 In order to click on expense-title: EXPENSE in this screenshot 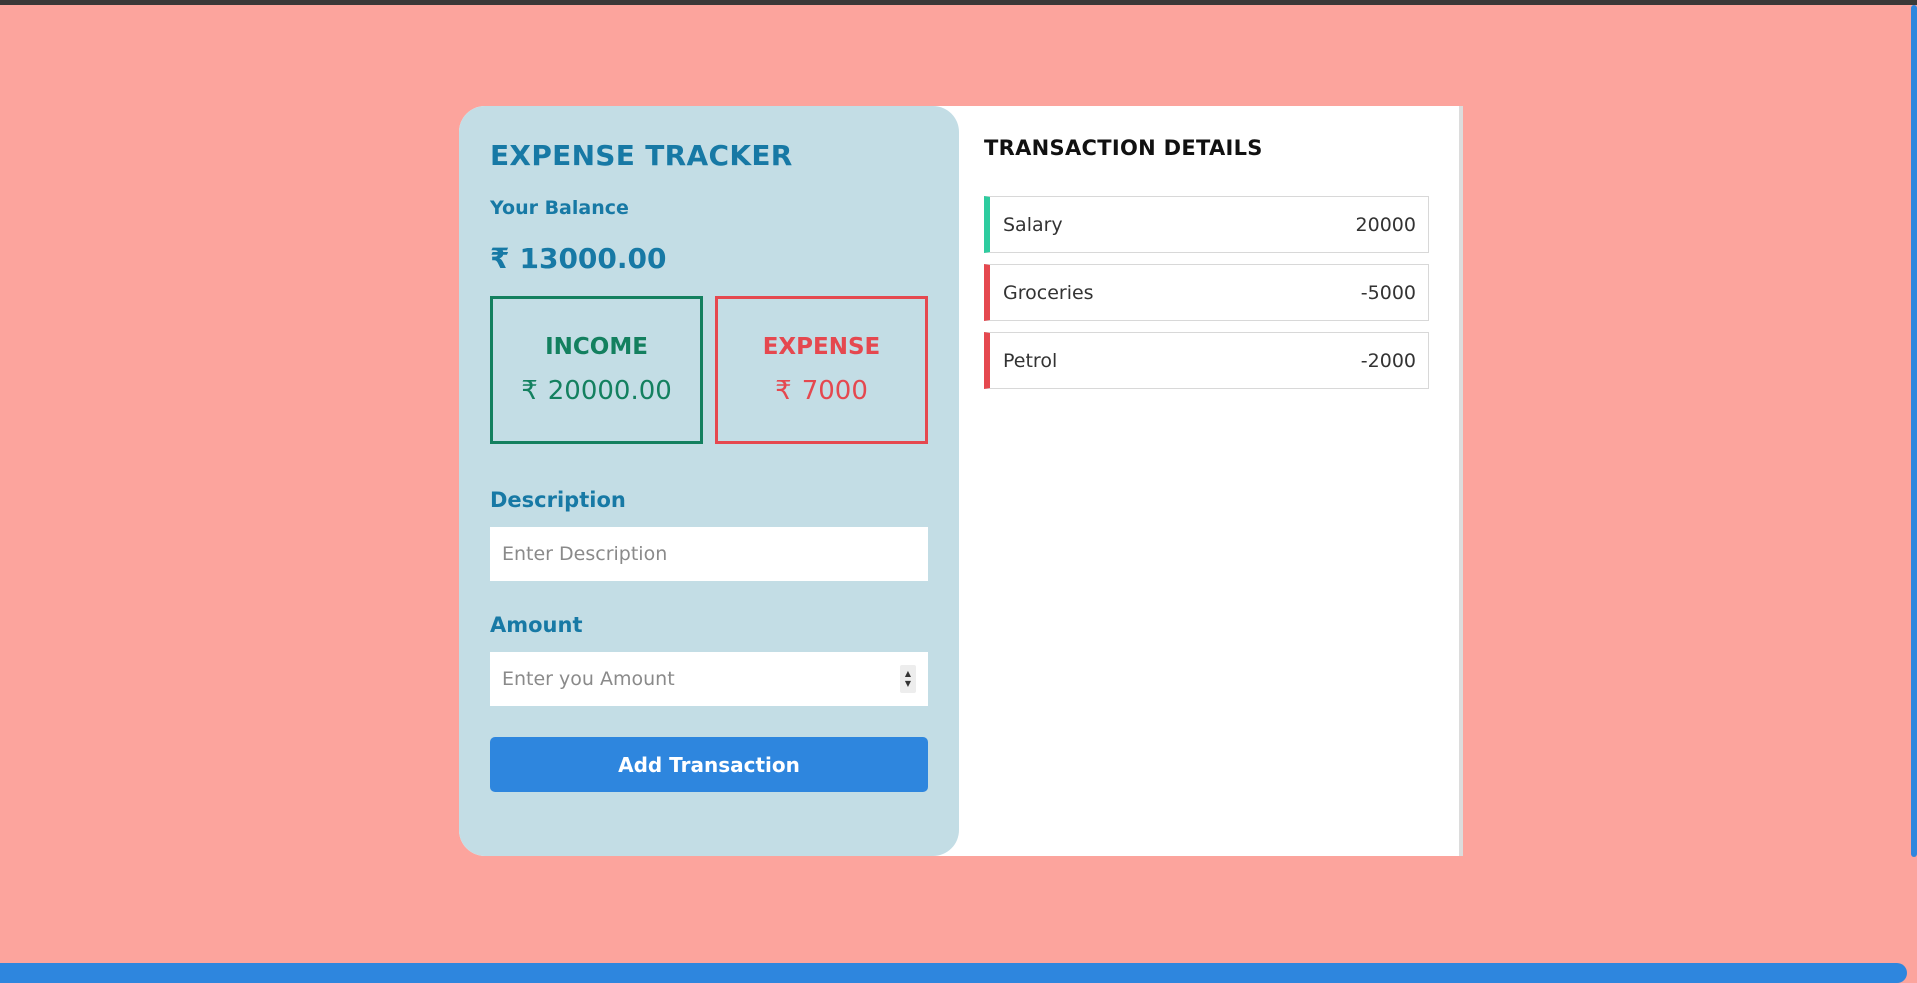, I will do `click(821, 347)`.